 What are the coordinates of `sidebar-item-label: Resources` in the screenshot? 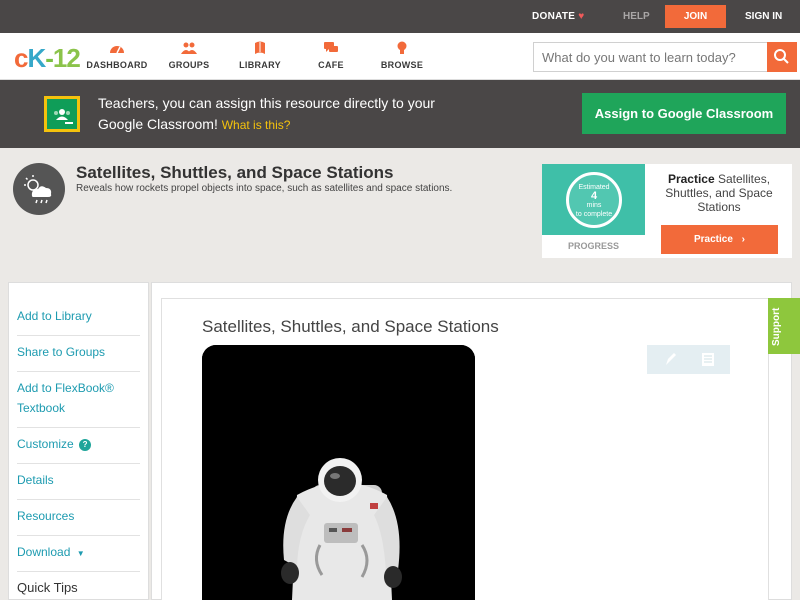 It's located at (46, 516).